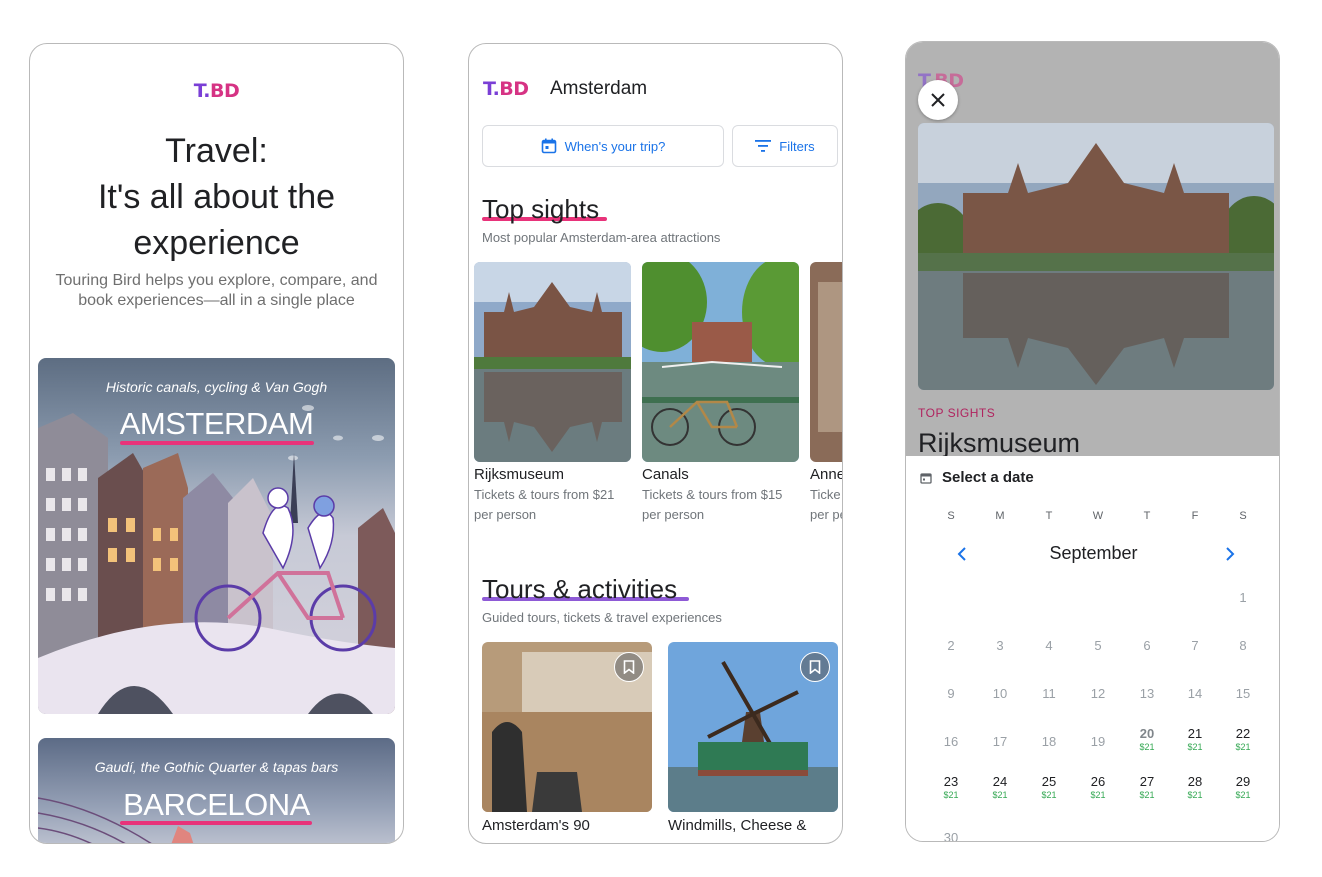 This screenshot has width=1322, height=877. I want to click on calendar-day: 14, so click(1195, 694).